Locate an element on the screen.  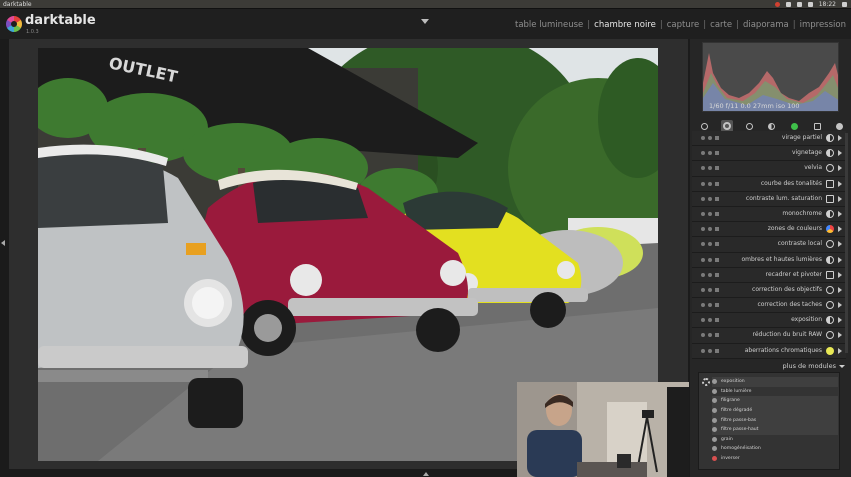
power-icon is located at coordinates (844, 4).